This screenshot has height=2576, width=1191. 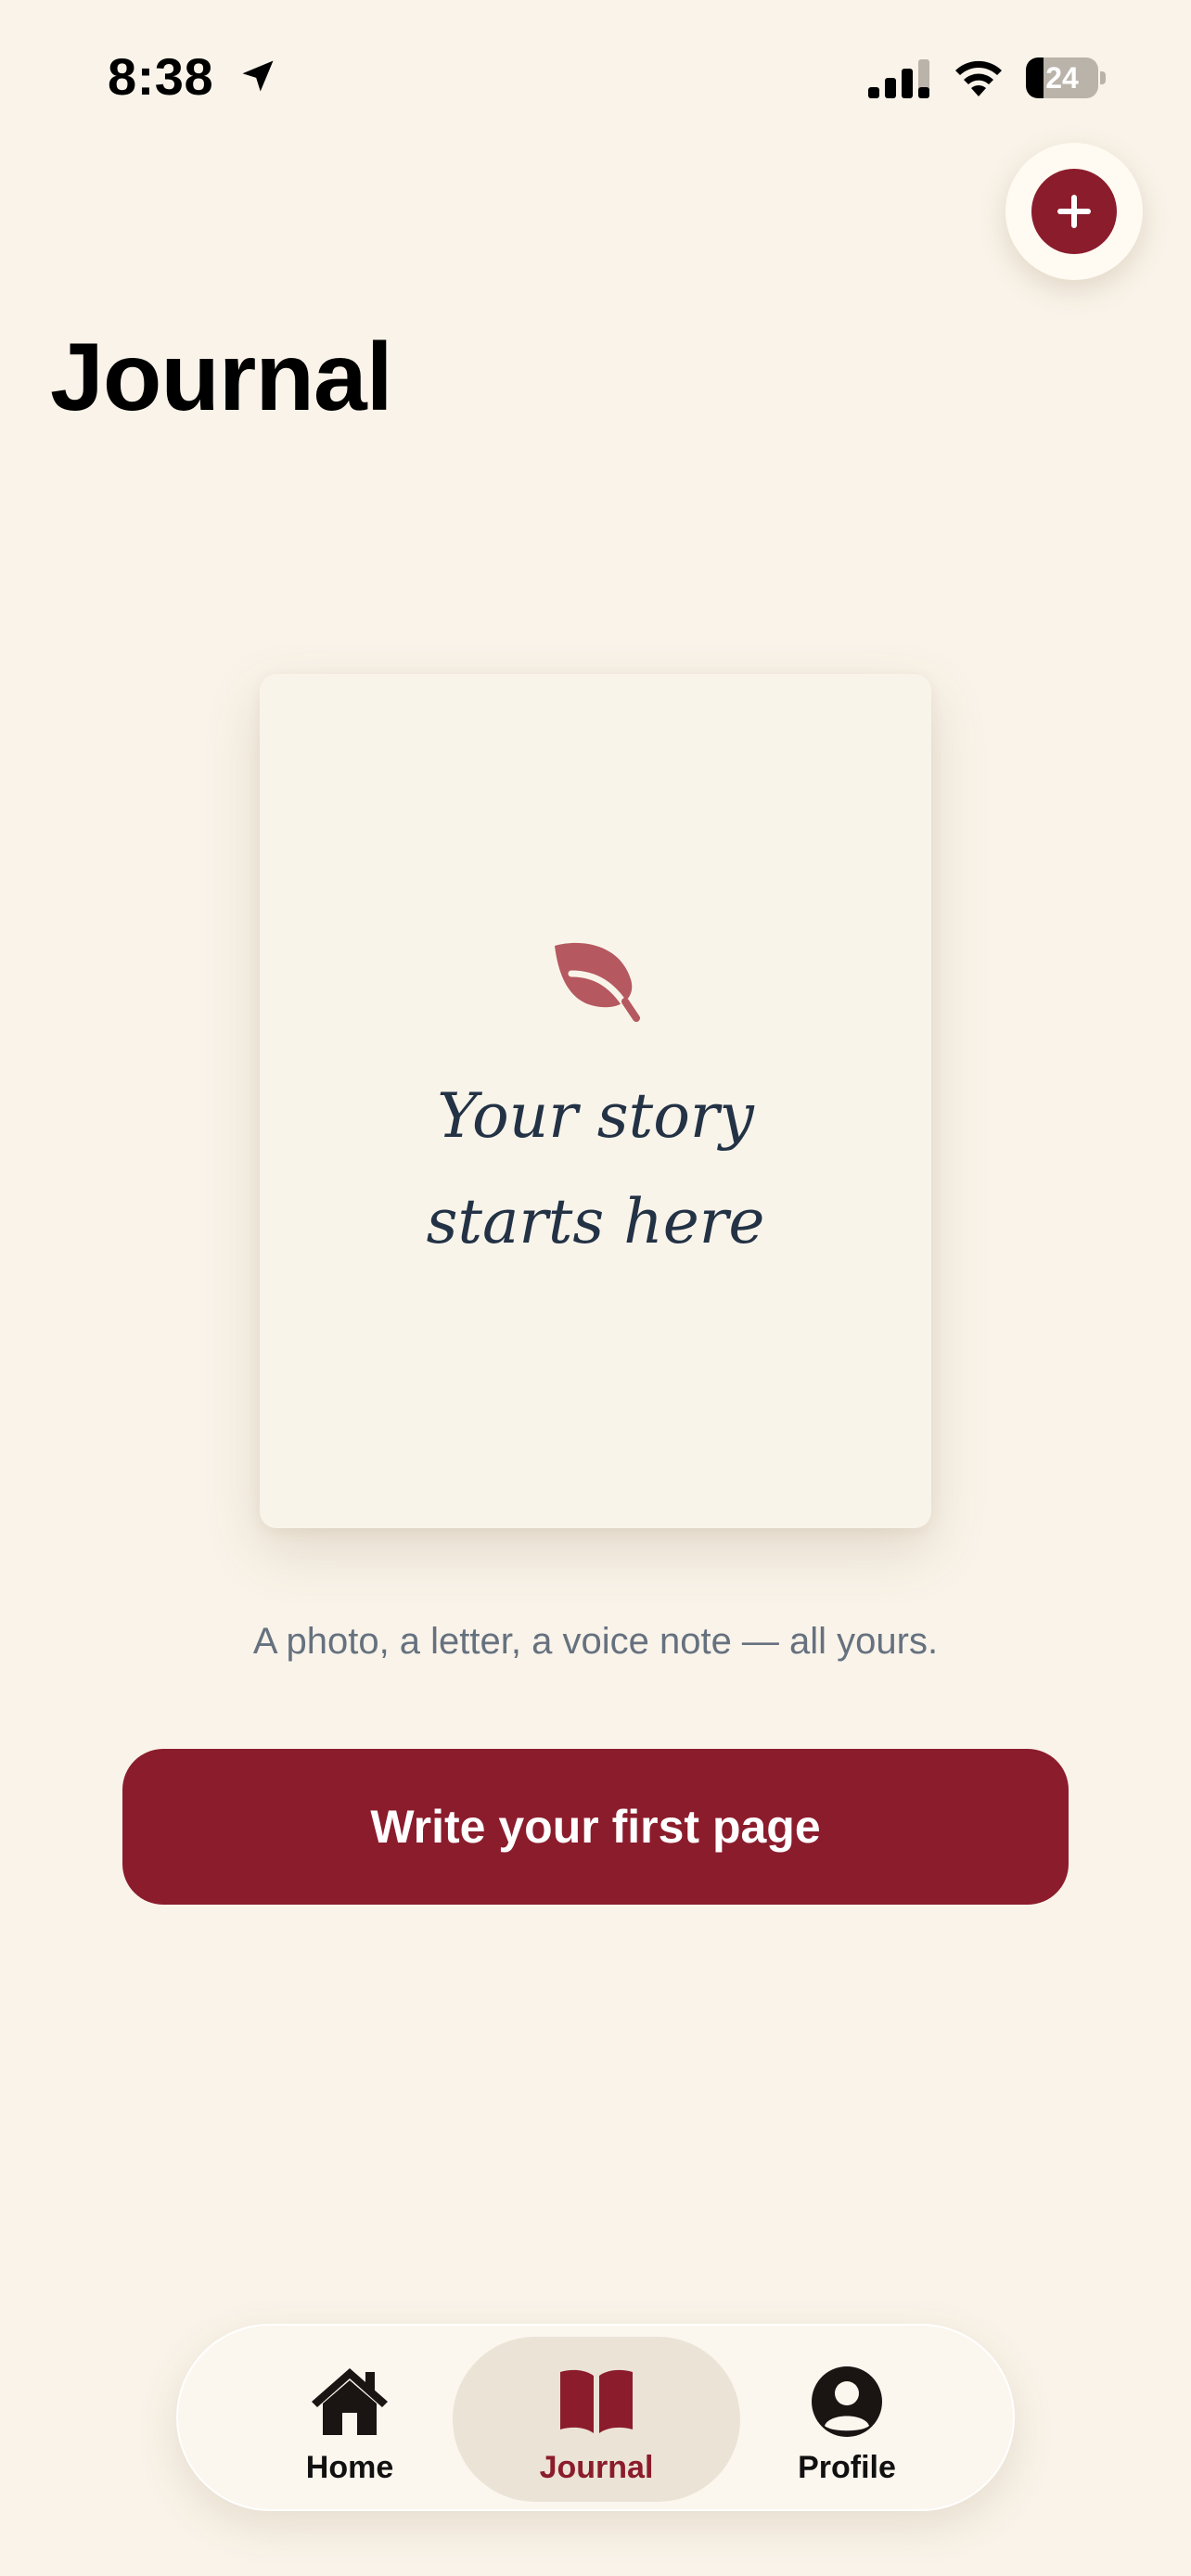 What do you see at coordinates (595, 1222) in the screenshot?
I see `headline-line-2: starts here` at bounding box center [595, 1222].